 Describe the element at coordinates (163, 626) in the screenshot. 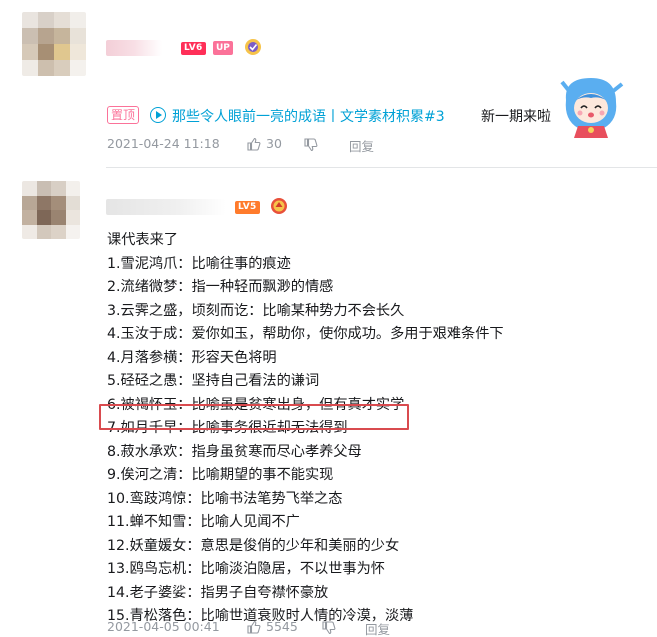

I see `comment-timestamp: 2021-04-05 00:41` at that location.